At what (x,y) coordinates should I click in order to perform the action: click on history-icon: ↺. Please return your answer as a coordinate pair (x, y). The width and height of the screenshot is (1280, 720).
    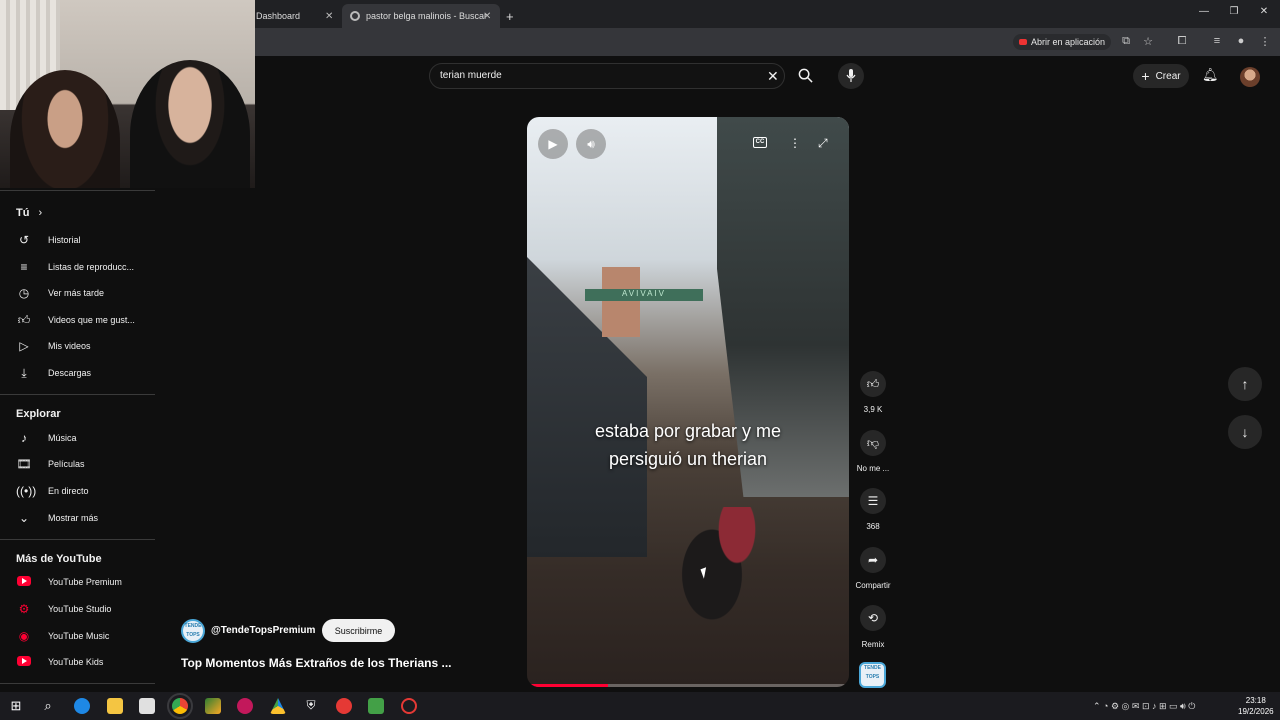
    Looking at the image, I should click on (24, 240).